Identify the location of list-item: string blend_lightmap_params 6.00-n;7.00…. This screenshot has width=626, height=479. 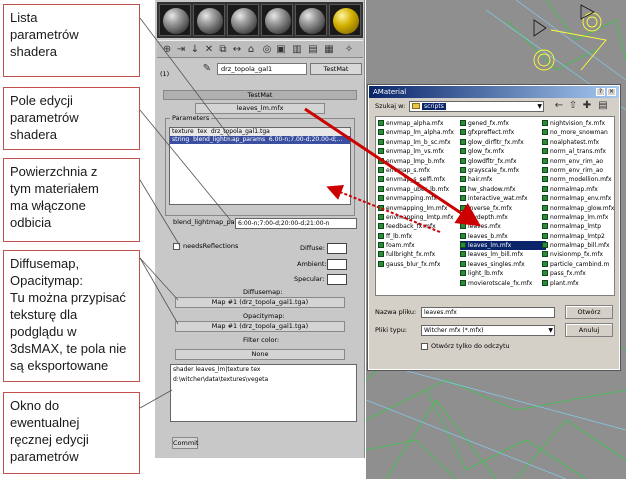
(260, 140).